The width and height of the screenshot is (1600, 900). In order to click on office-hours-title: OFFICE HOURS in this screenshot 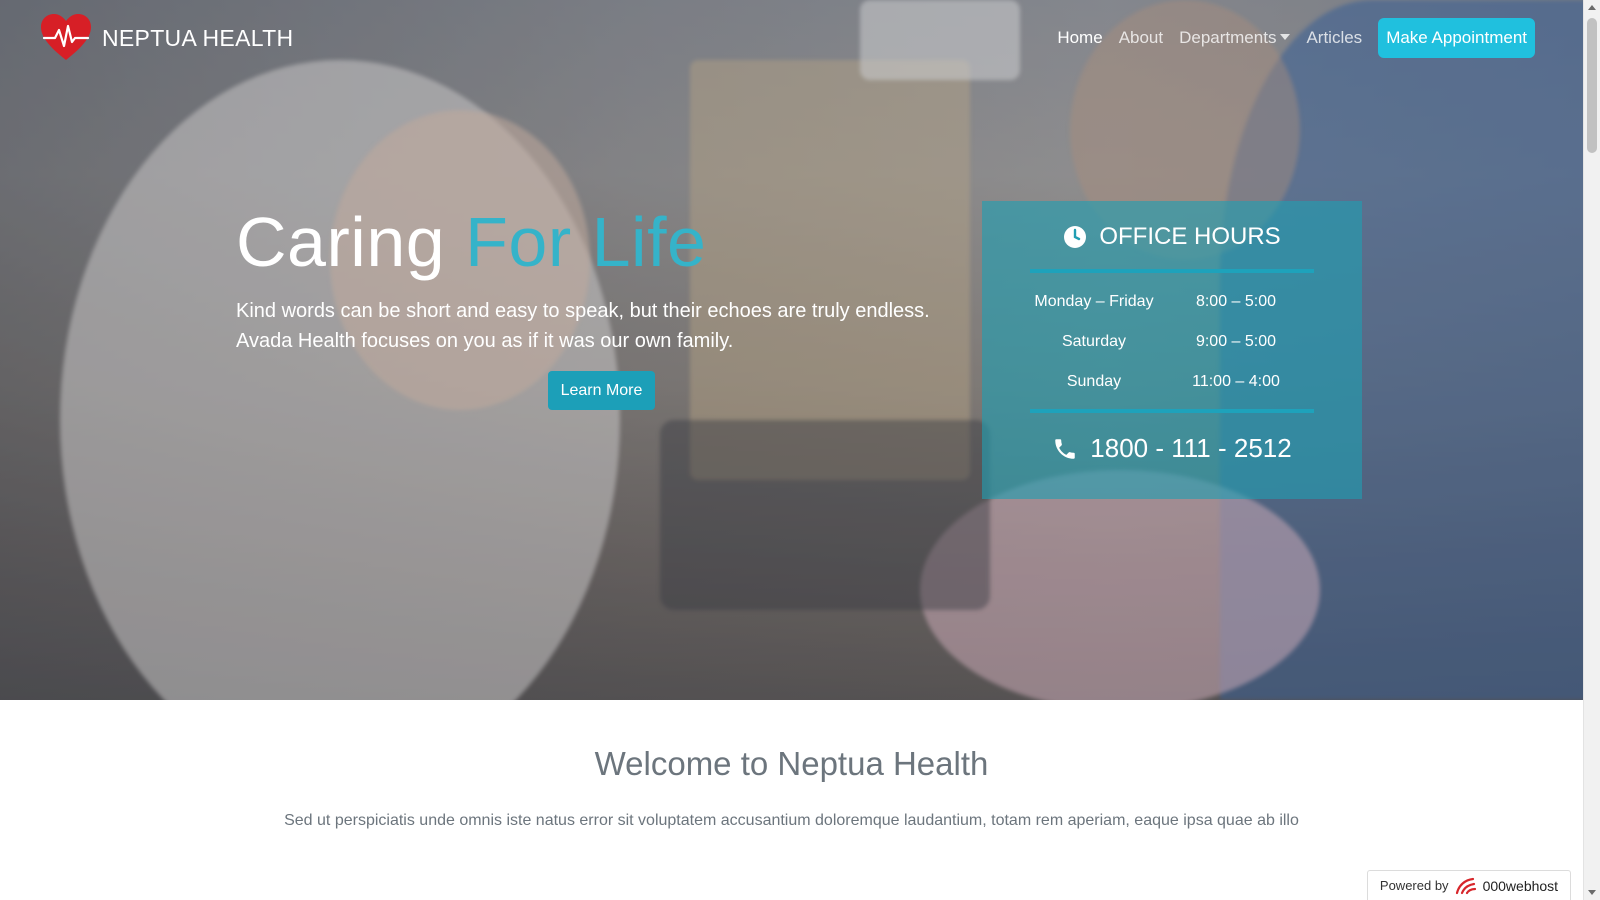, I will do `click(1190, 236)`.